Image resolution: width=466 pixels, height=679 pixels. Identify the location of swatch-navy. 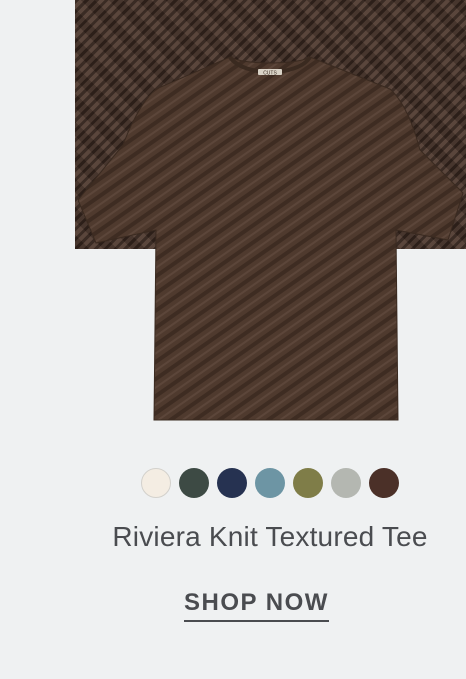
(232, 483).